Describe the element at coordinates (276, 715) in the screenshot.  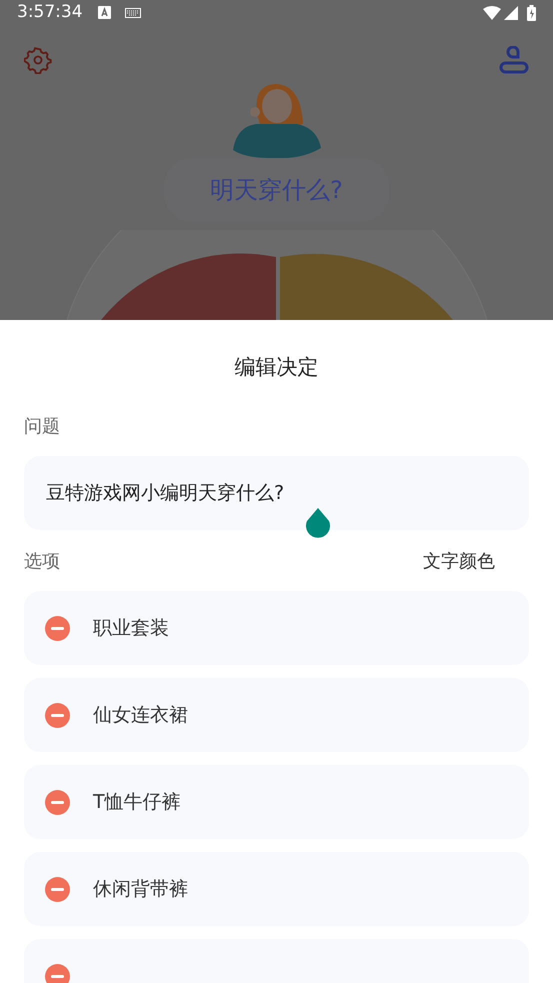
I see `option-card: 仙女连衣裙` at that location.